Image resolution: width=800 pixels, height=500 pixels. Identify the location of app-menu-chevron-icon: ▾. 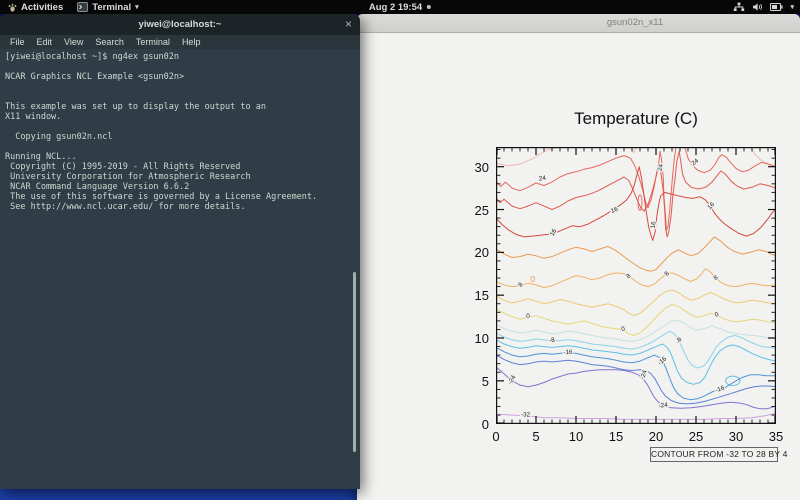
(137, 7).